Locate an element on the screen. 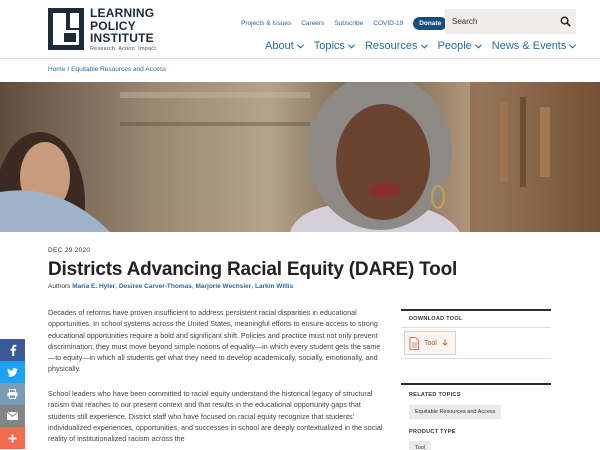  twitter-icon is located at coordinates (12, 372).